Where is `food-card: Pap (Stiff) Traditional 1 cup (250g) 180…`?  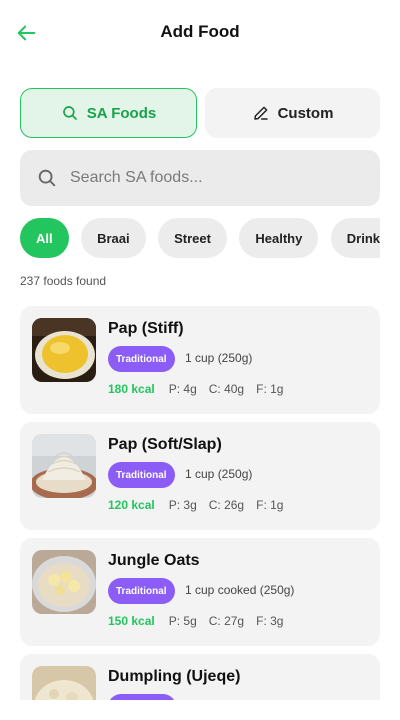 food-card: Pap (Stiff) Traditional 1 cup (250g) 180… is located at coordinates (200, 360).